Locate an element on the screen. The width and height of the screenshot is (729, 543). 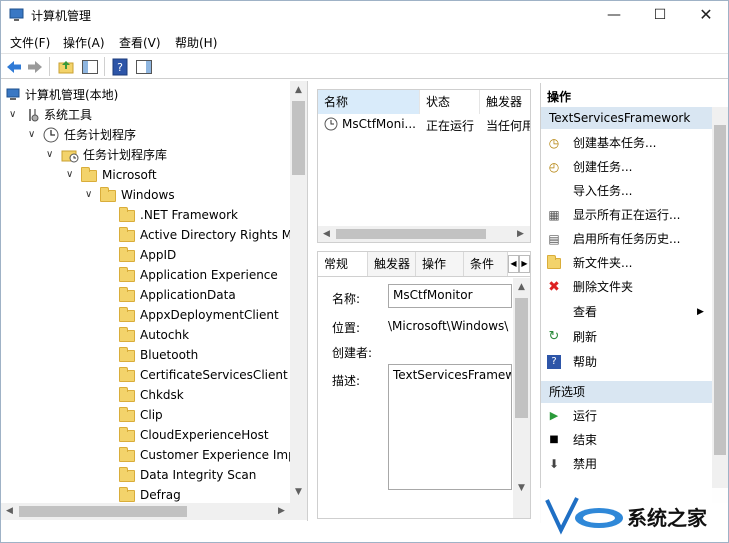
tab-actions: 操作 is located at coordinates (440, 264).